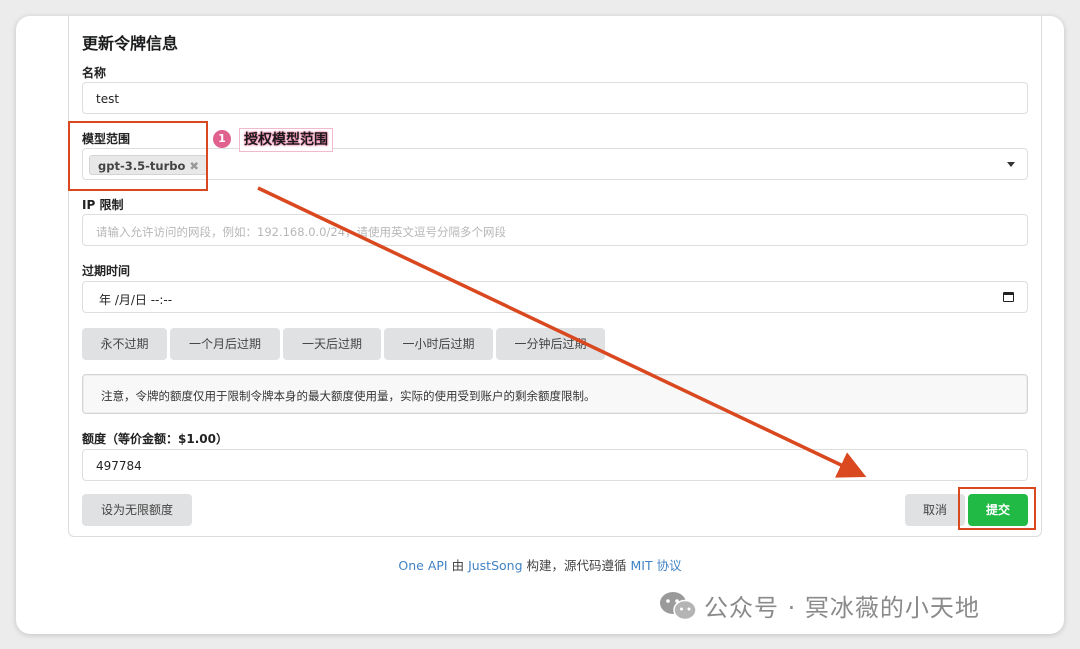 This screenshot has height=649, width=1080. Describe the element at coordinates (678, 609) in the screenshot. I see `wechat-icon` at that location.